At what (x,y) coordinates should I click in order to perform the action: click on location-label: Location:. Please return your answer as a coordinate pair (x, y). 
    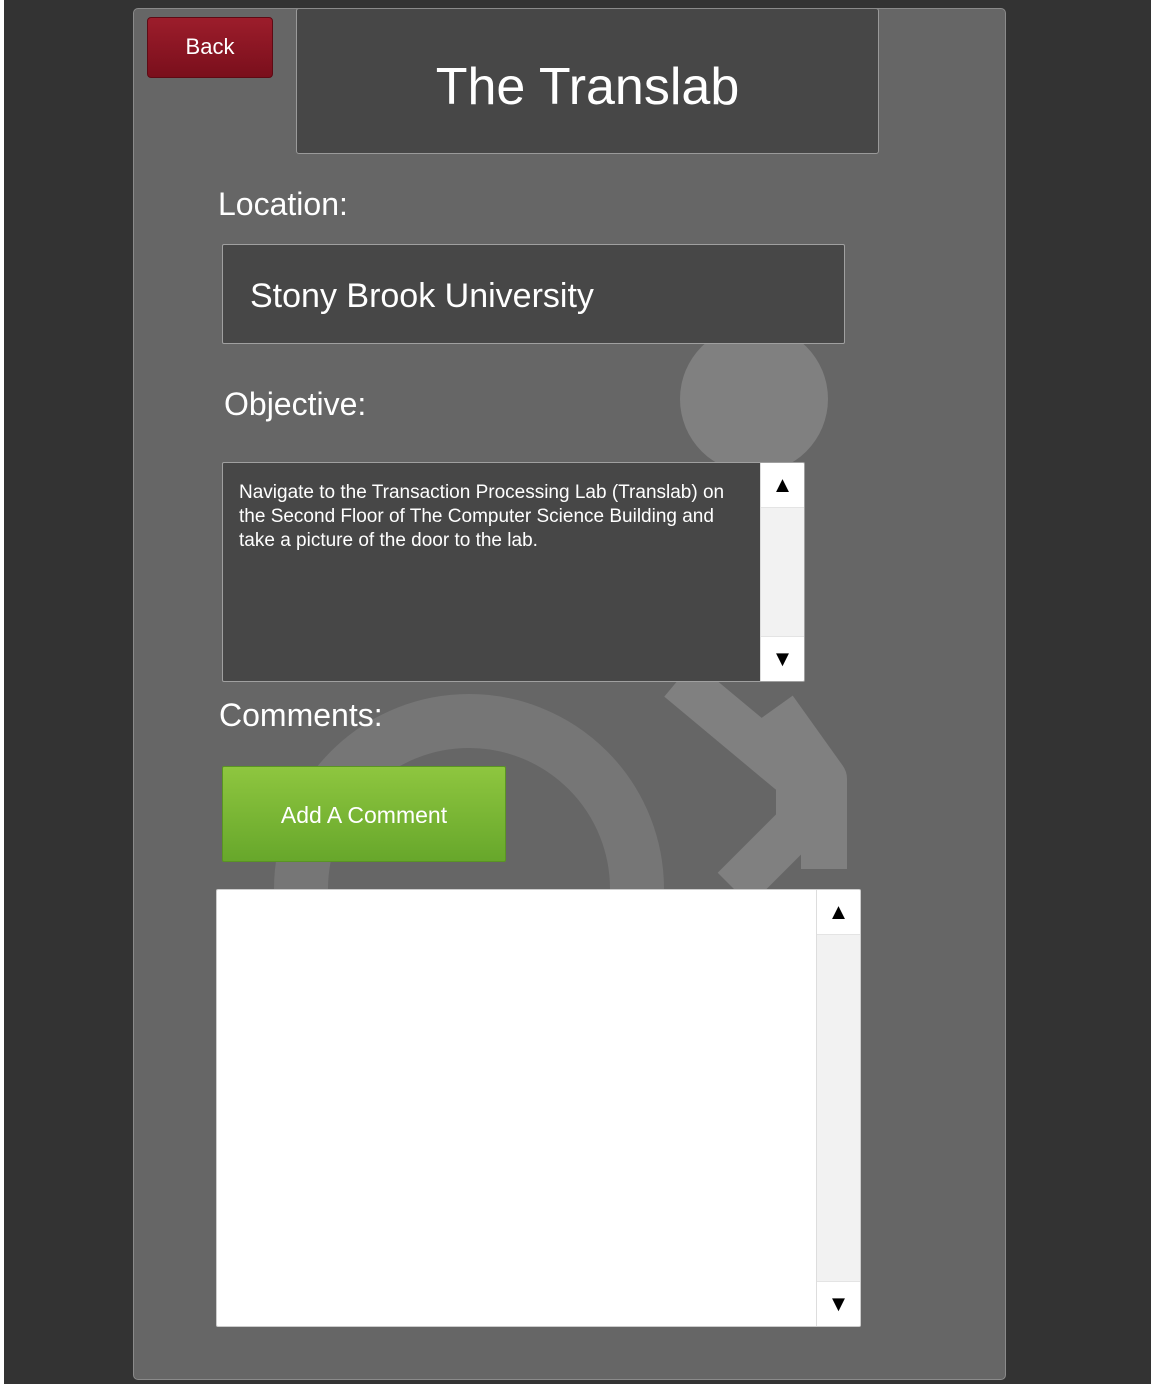
    Looking at the image, I should click on (283, 204).